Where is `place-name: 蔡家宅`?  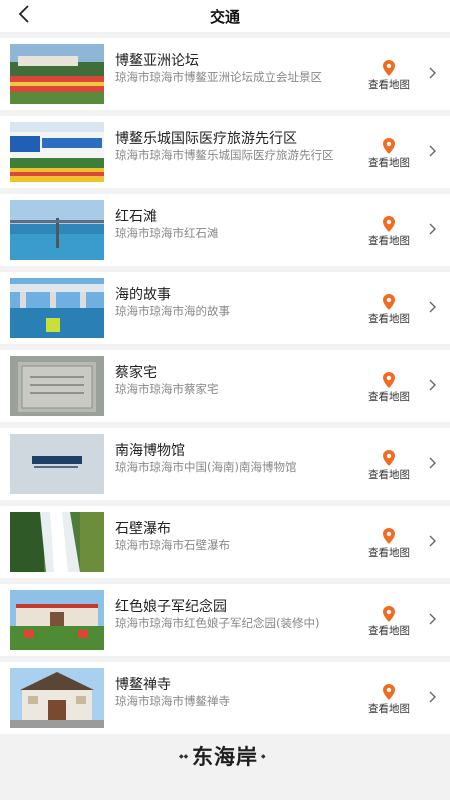 place-name: 蔡家宅 is located at coordinates (136, 373).